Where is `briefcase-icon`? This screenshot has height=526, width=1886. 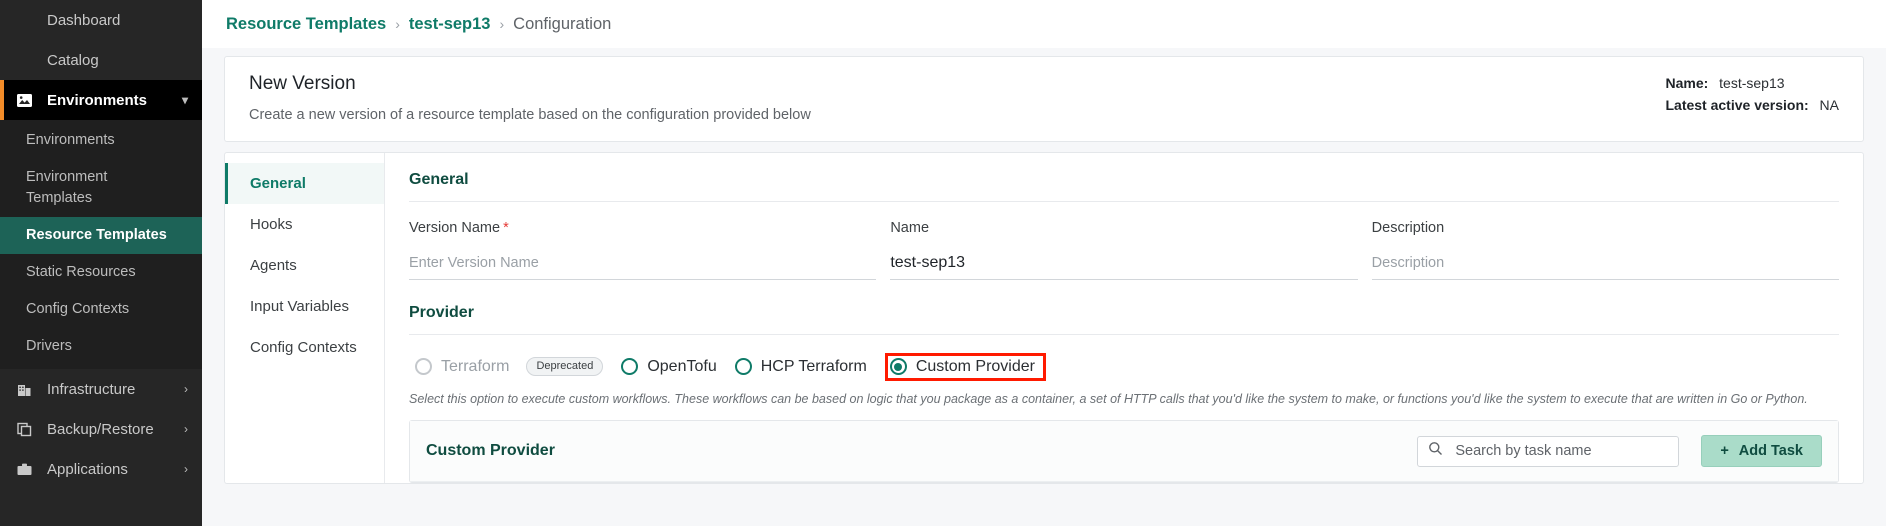 briefcase-icon is located at coordinates (24, 469).